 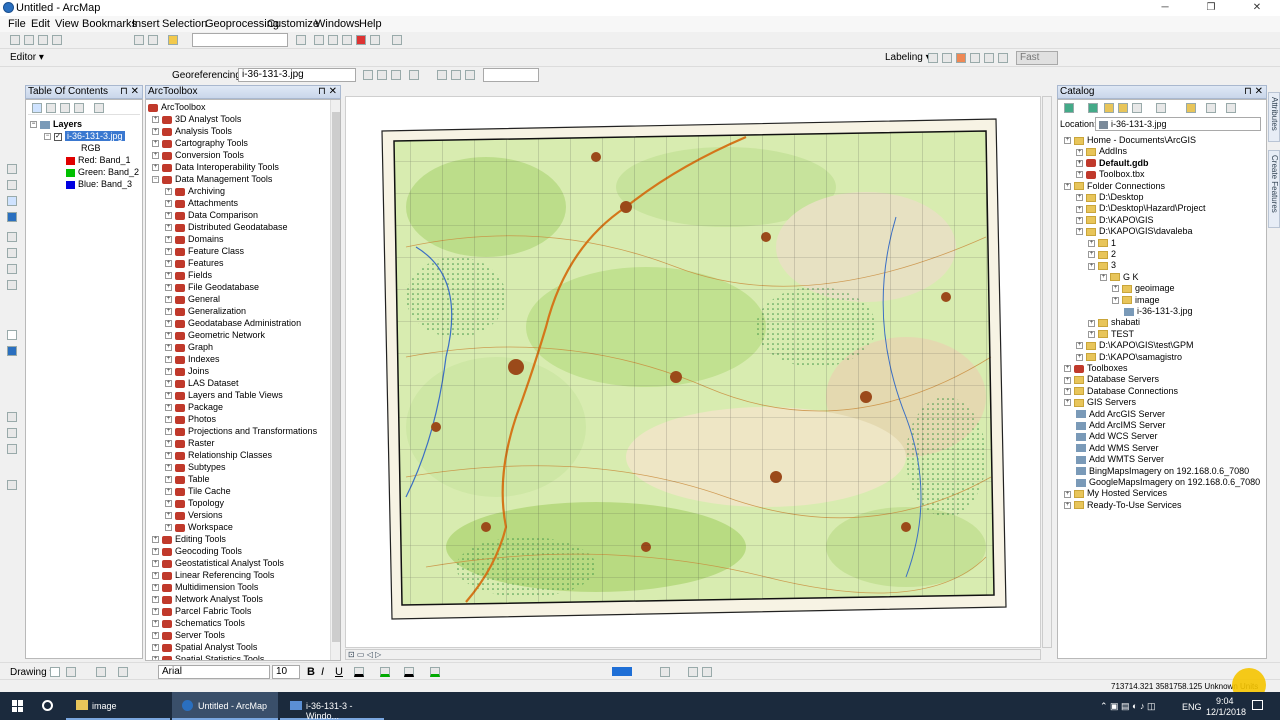 What do you see at coordinates (470, 75) in the screenshot?
I see `refresh-icon` at bounding box center [470, 75].